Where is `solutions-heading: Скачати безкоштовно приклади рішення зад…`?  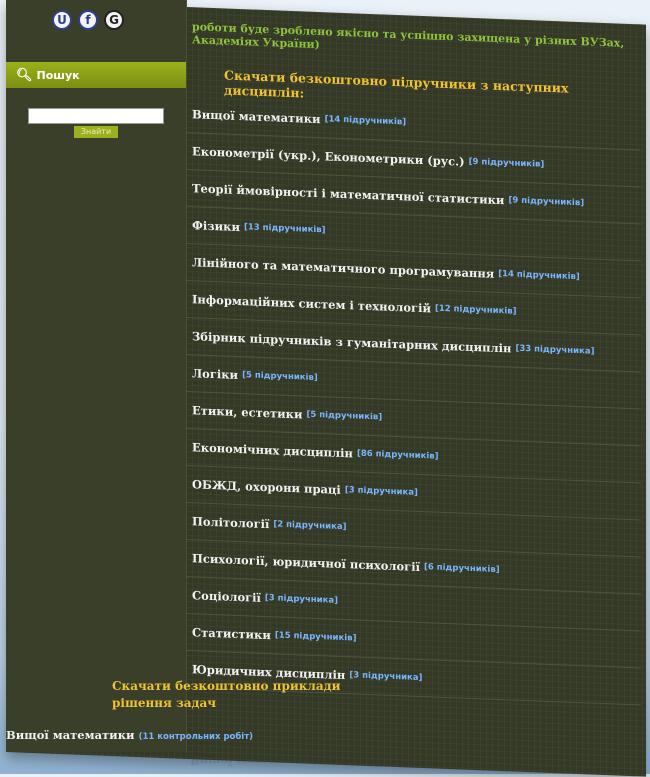
solutions-heading: Скачати безкоштовно приклади рішення зад… is located at coordinates (226, 694).